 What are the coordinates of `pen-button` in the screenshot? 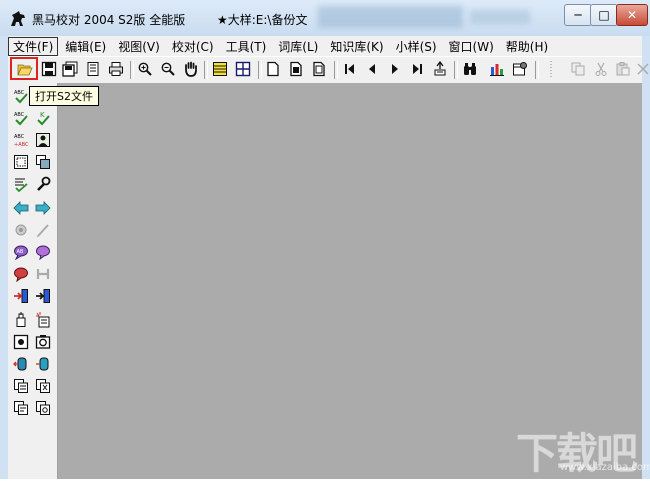 It's located at (43, 230).